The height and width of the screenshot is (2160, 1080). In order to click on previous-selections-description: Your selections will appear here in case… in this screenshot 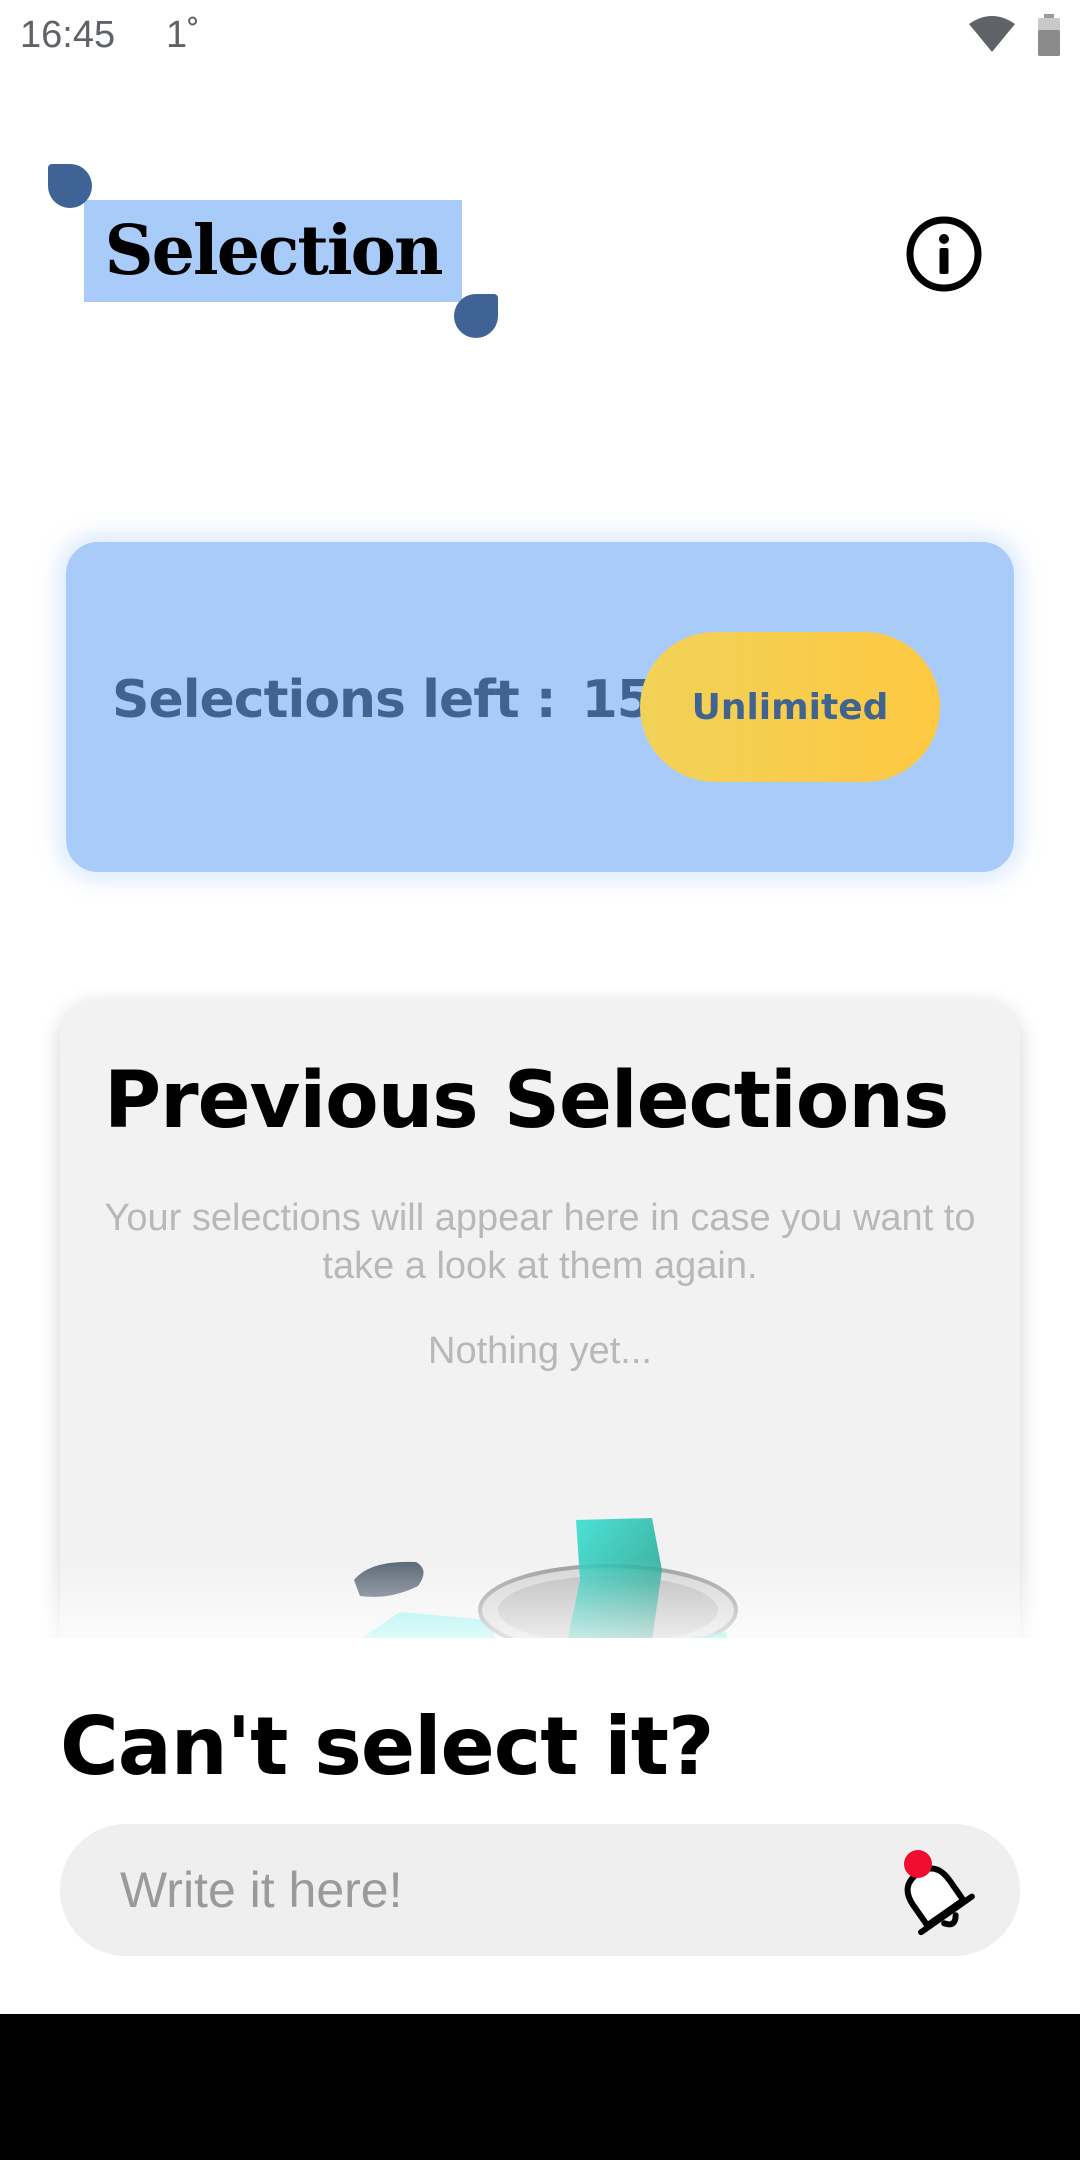, I will do `click(540, 1242)`.